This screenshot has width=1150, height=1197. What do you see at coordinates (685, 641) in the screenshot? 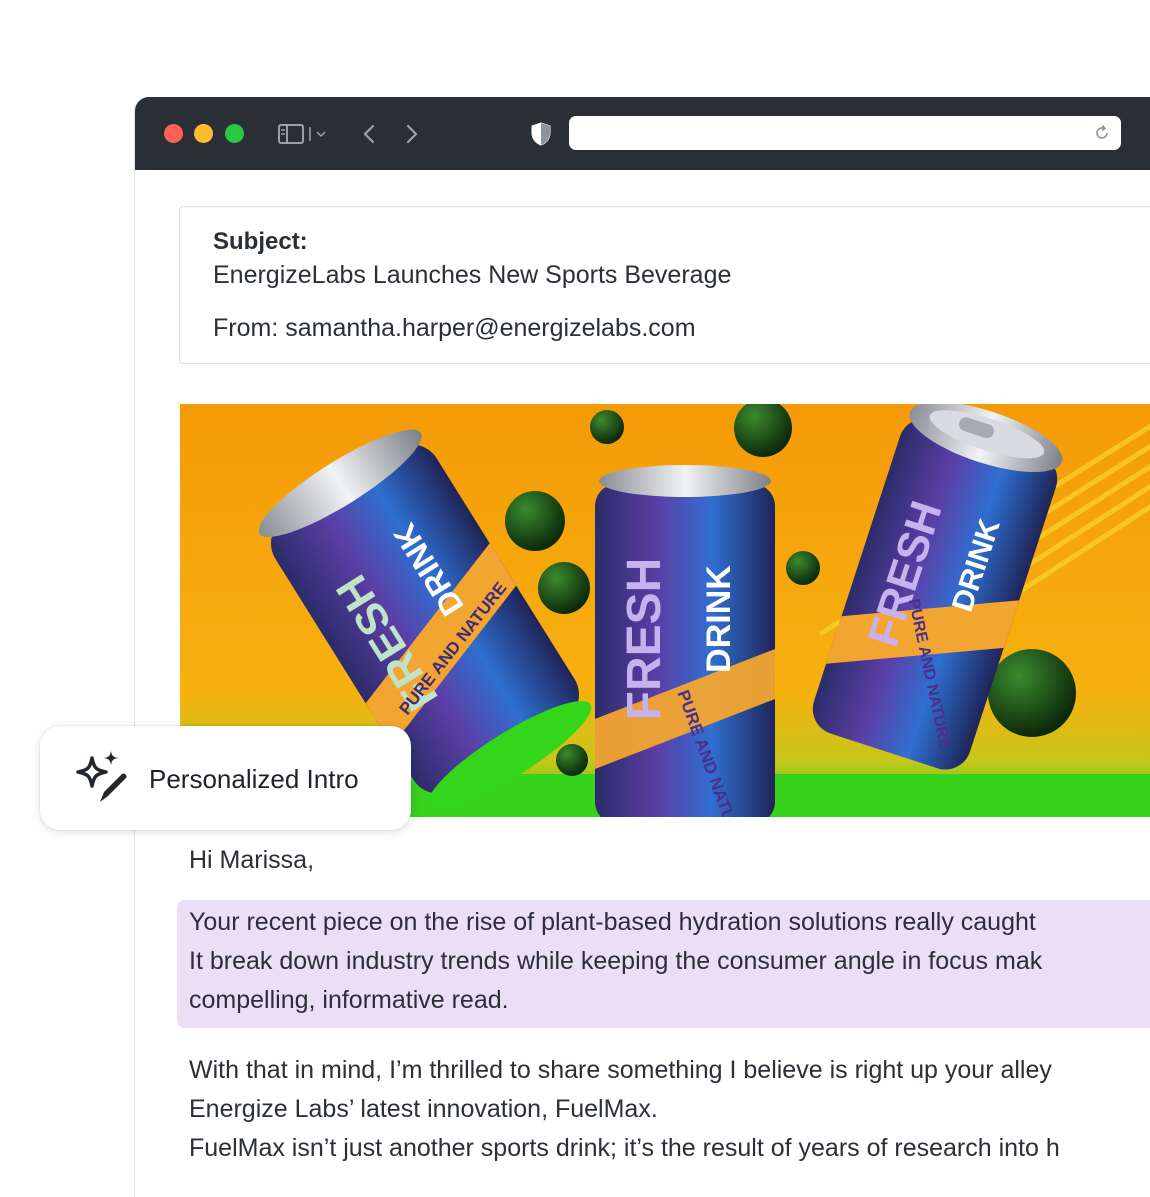
I see `can-middle: FRESH DRINK PURE AND NATURE` at bounding box center [685, 641].